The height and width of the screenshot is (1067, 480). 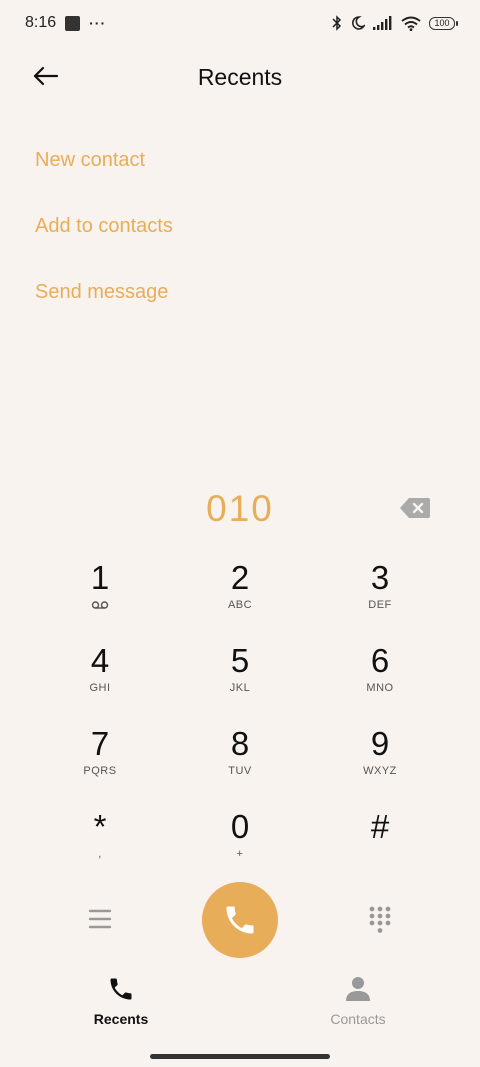 I want to click on new-contact-link: New contact, so click(x=104, y=173).